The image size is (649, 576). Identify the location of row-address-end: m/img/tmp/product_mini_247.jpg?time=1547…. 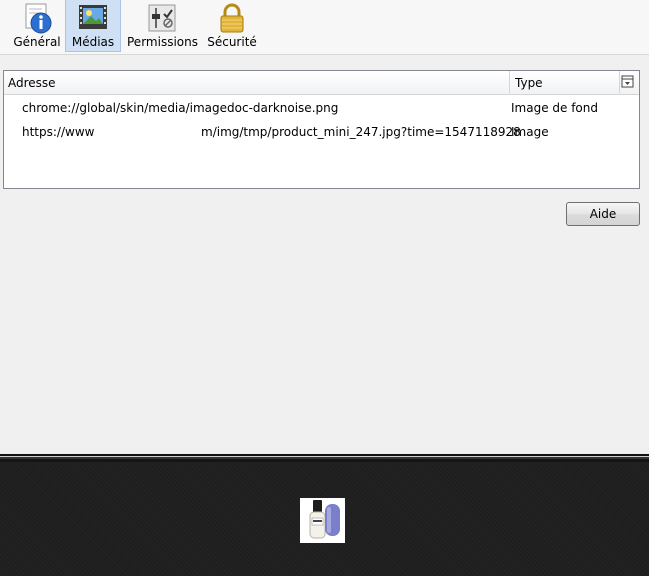
(361, 132).